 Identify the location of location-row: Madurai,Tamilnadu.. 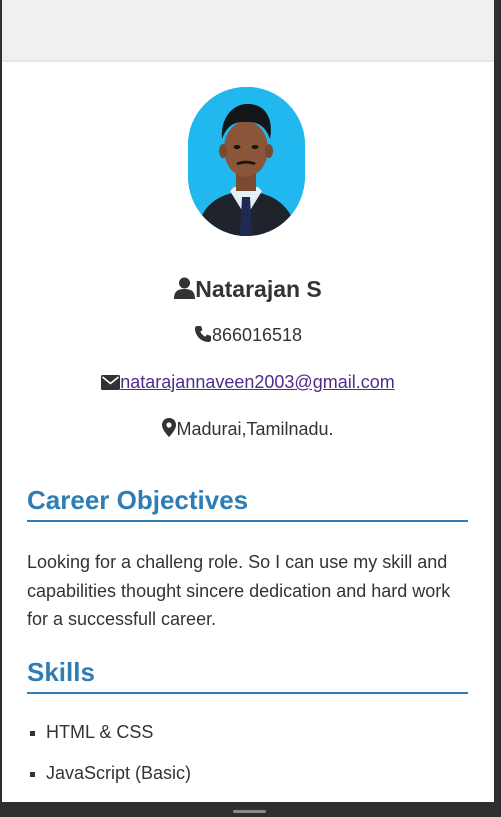
(248, 430).